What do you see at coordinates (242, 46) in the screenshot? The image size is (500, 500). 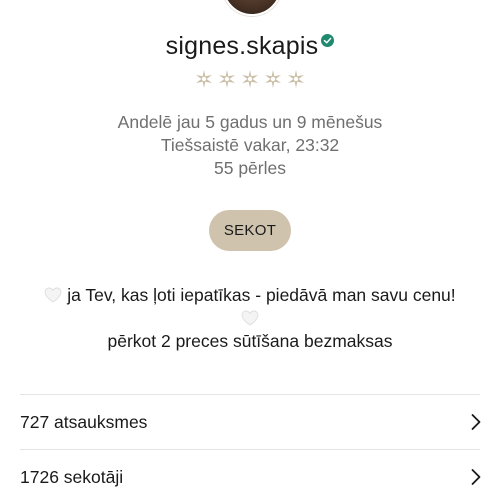 I see `username: signes.skapis` at bounding box center [242, 46].